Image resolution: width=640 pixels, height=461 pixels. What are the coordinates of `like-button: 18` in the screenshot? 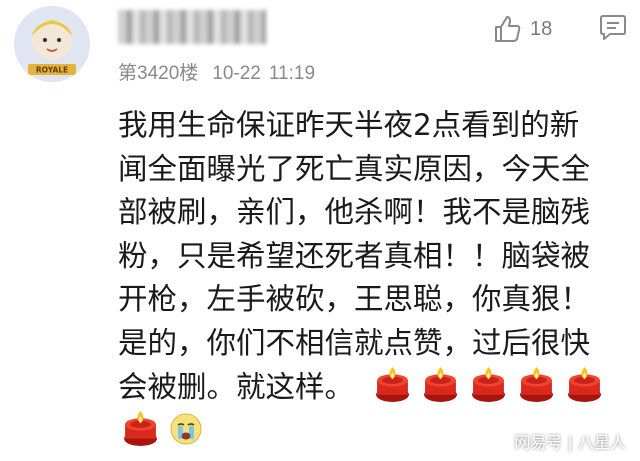 It's located at (522, 29).